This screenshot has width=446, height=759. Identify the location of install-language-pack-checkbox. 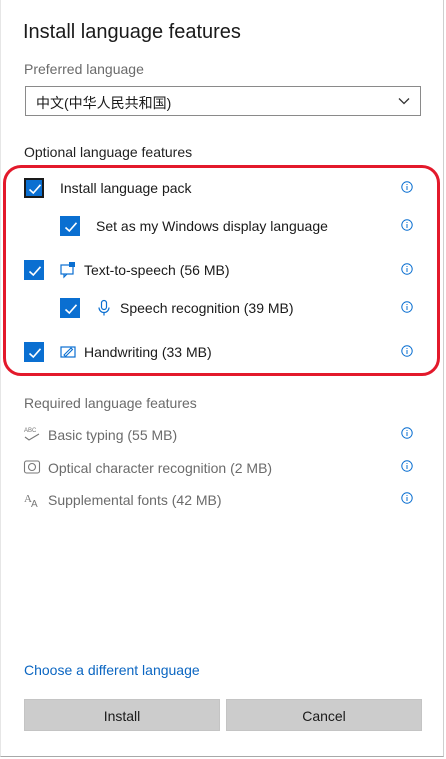
(34, 188).